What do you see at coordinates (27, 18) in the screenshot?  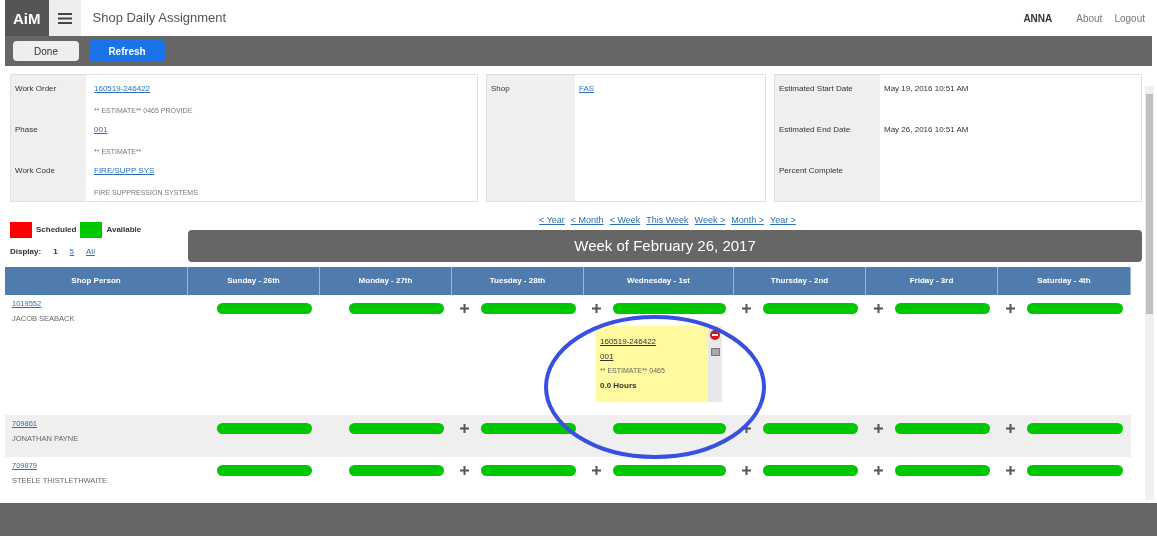 I see `app-logo: AiM` at bounding box center [27, 18].